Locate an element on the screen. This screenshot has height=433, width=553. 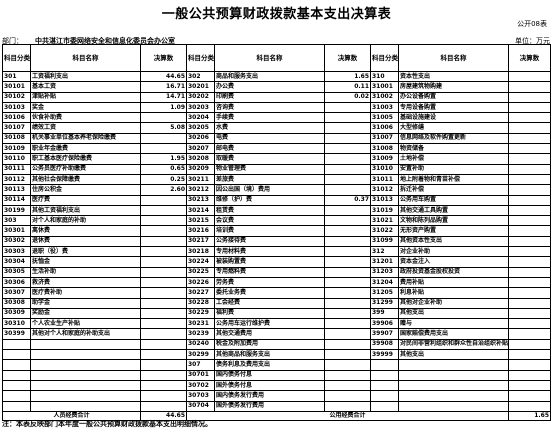
cell-code: 30217 is located at coordinates (200, 241).